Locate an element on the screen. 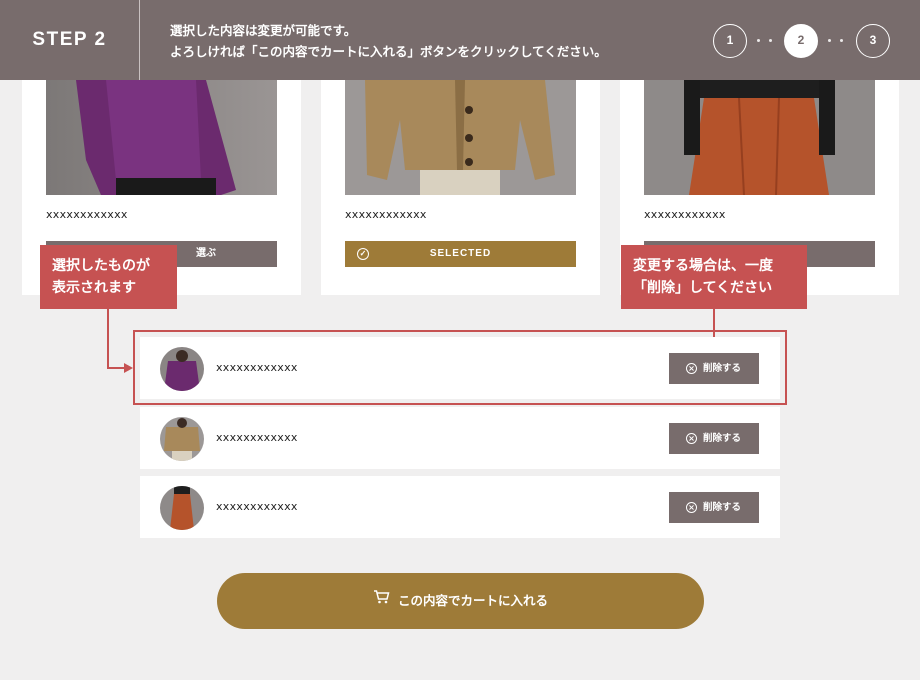 The height and width of the screenshot is (680, 920). add-to-cart-label: この内容でカートに入れる is located at coordinates (472, 600).